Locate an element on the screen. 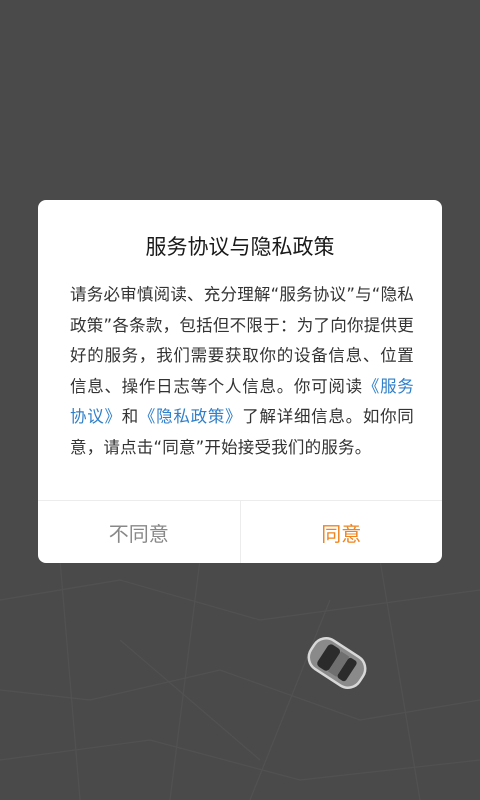 This screenshot has width=480, height=800. agree-button: 同意 is located at coordinates (342, 532).